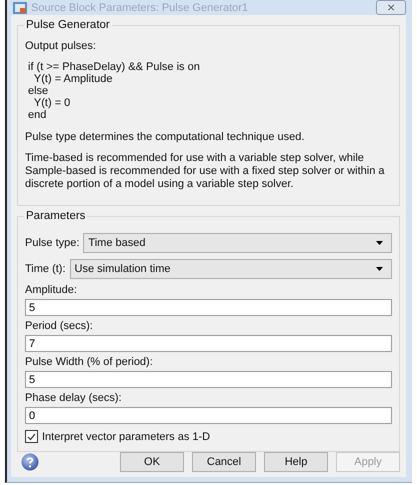  Describe the element at coordinates (45, 269) in the screenshot. I see `field-label: Time (t):` at that location.